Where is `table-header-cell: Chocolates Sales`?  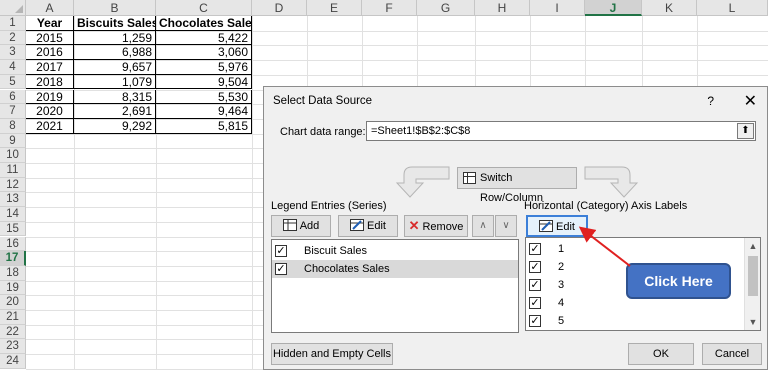 table-header-cell: Chocolates Sales is located at coordinates (204, 23).